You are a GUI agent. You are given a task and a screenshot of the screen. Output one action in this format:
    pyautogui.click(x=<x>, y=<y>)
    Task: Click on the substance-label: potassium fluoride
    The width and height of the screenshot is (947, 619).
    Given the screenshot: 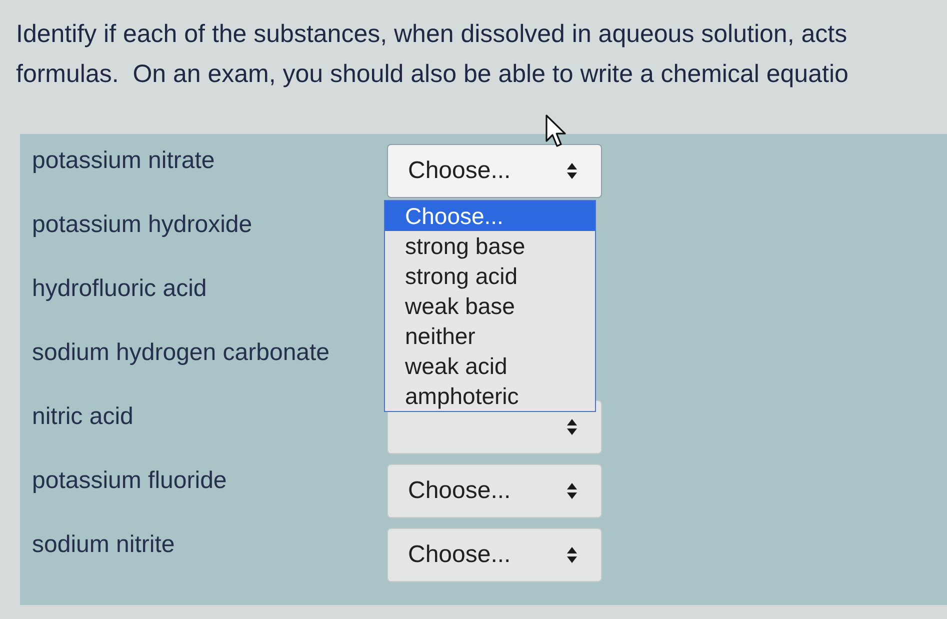 What is the action you would take?
    pyautogui.click(x=129, y=481)
    